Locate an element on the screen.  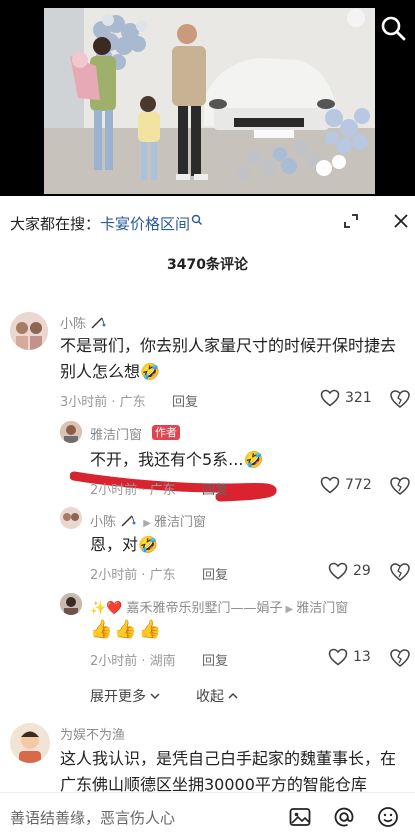
comment-username: 小陈 ▶ 雅洁门窗 is located at coordinates (148, 520).